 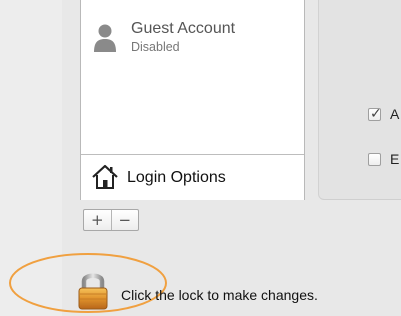 I want to click on login-options-item: Login Options, so click(x=192, y=177).